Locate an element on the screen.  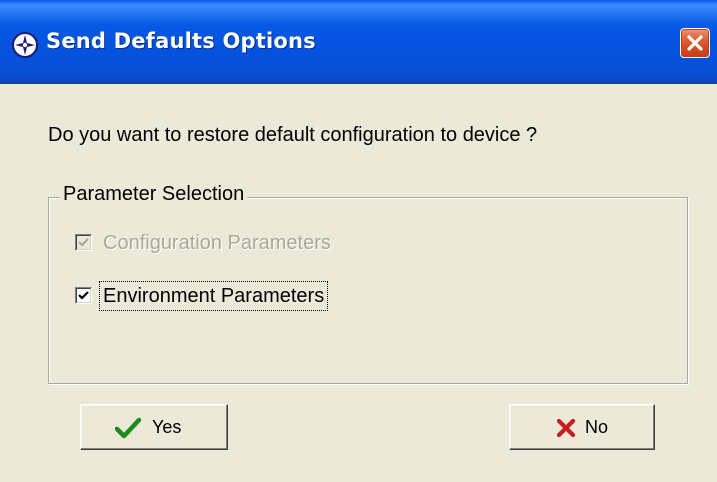
no-button: No is located at coordinates (582, 427).